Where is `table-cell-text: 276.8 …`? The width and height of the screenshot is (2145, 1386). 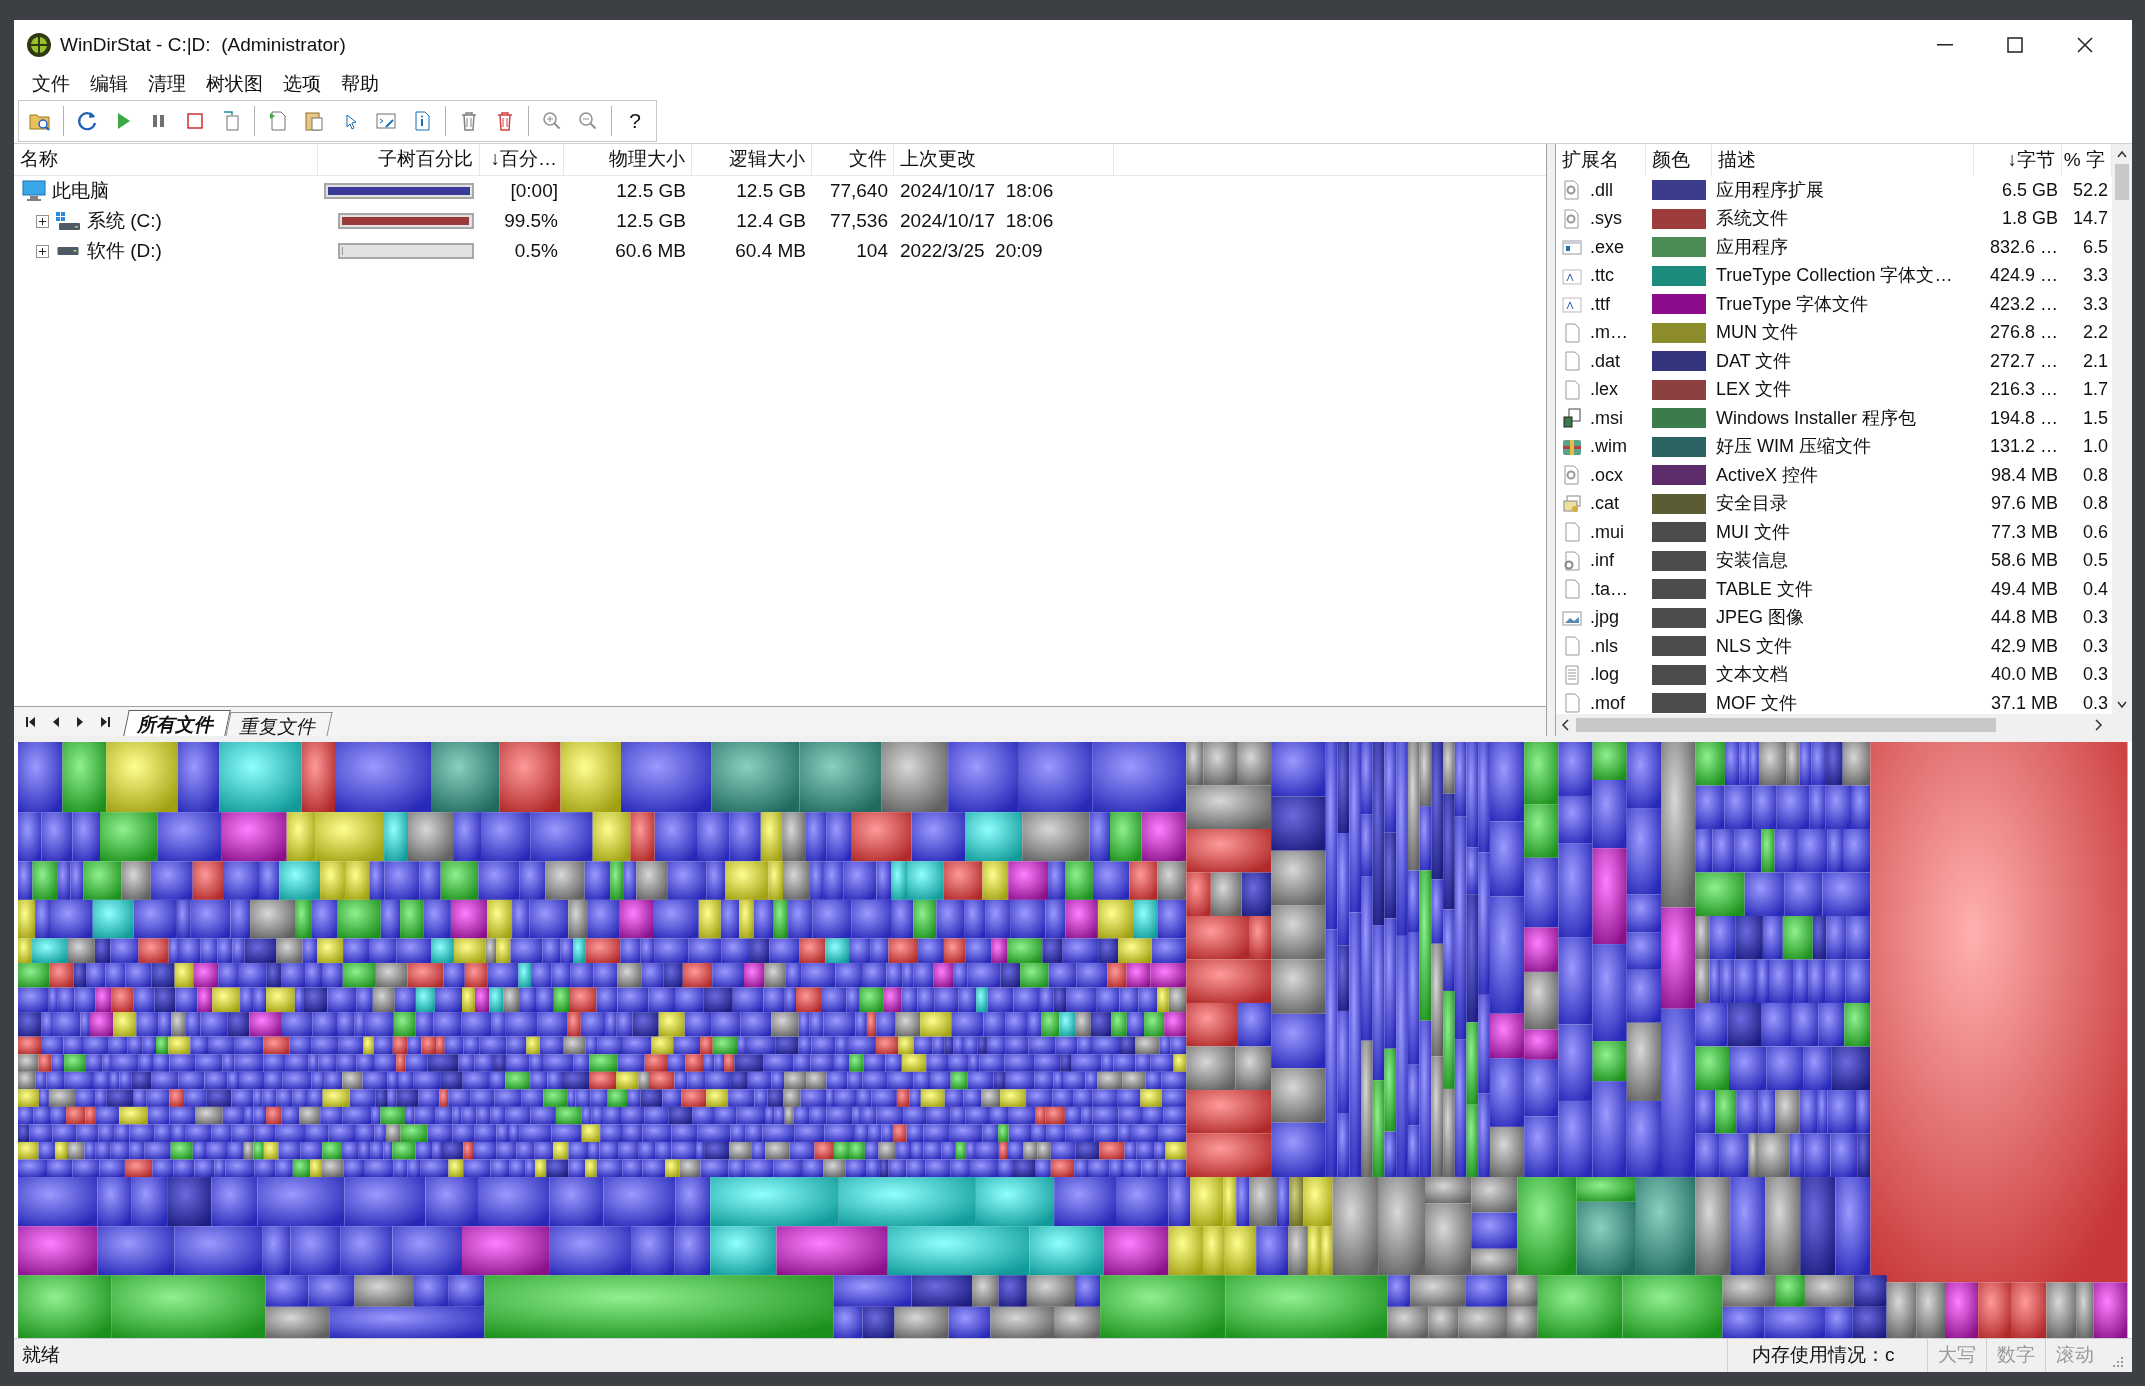
table-cell-text: 276.8 … is located at coordinates (2023, 333).